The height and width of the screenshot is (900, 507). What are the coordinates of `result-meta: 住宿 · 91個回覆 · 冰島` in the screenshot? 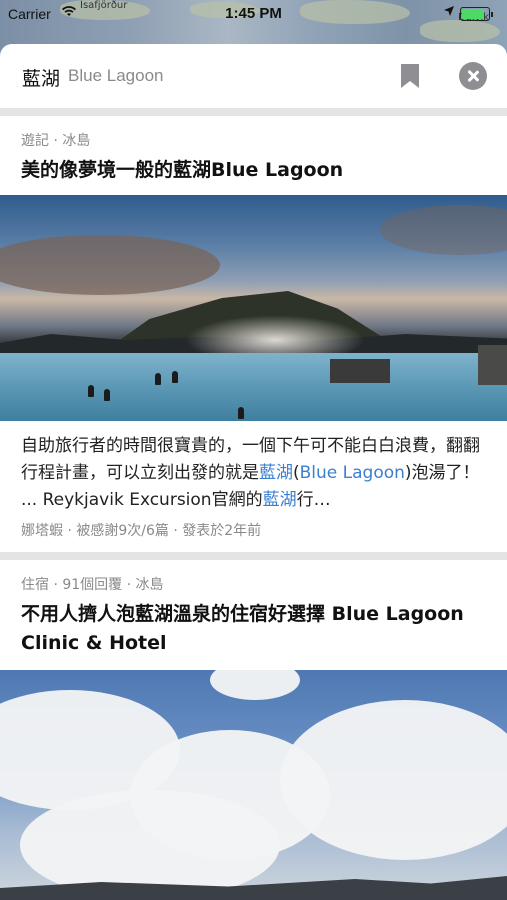 It's located at (92, 585).